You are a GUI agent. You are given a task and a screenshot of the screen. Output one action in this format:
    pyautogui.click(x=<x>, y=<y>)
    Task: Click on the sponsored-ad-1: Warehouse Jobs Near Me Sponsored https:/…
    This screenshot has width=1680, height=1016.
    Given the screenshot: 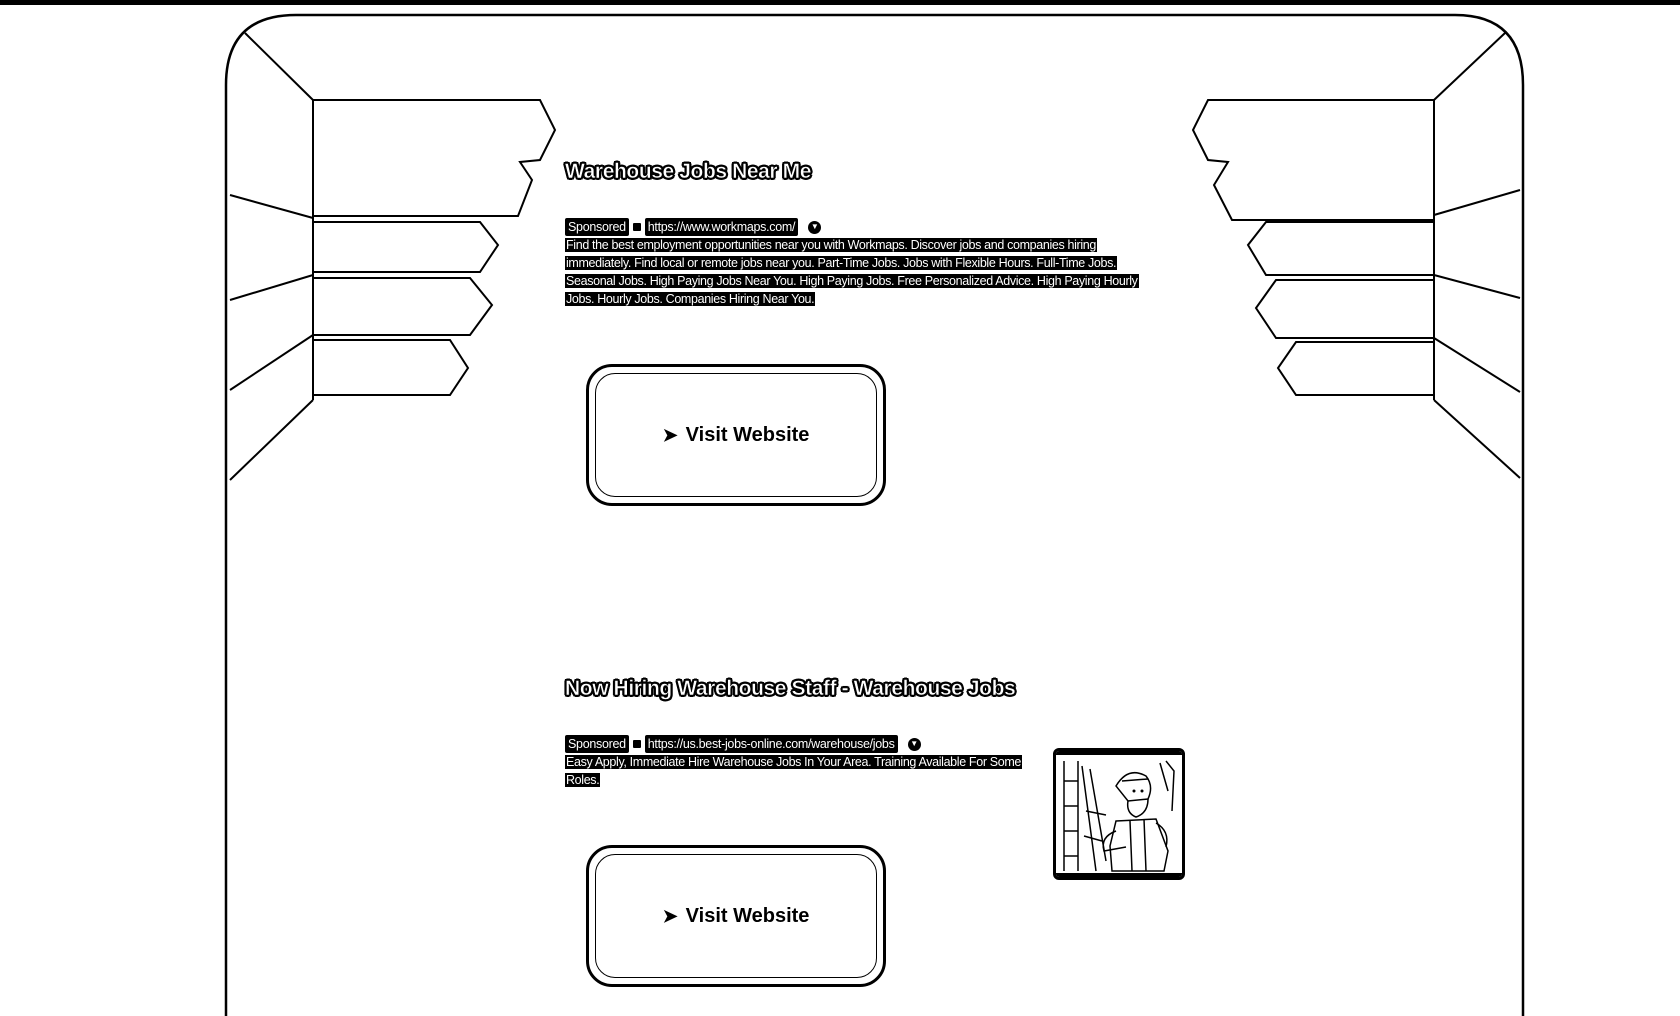 What is the action you would take?
    pyautogui.click(x=855, y=234)
    